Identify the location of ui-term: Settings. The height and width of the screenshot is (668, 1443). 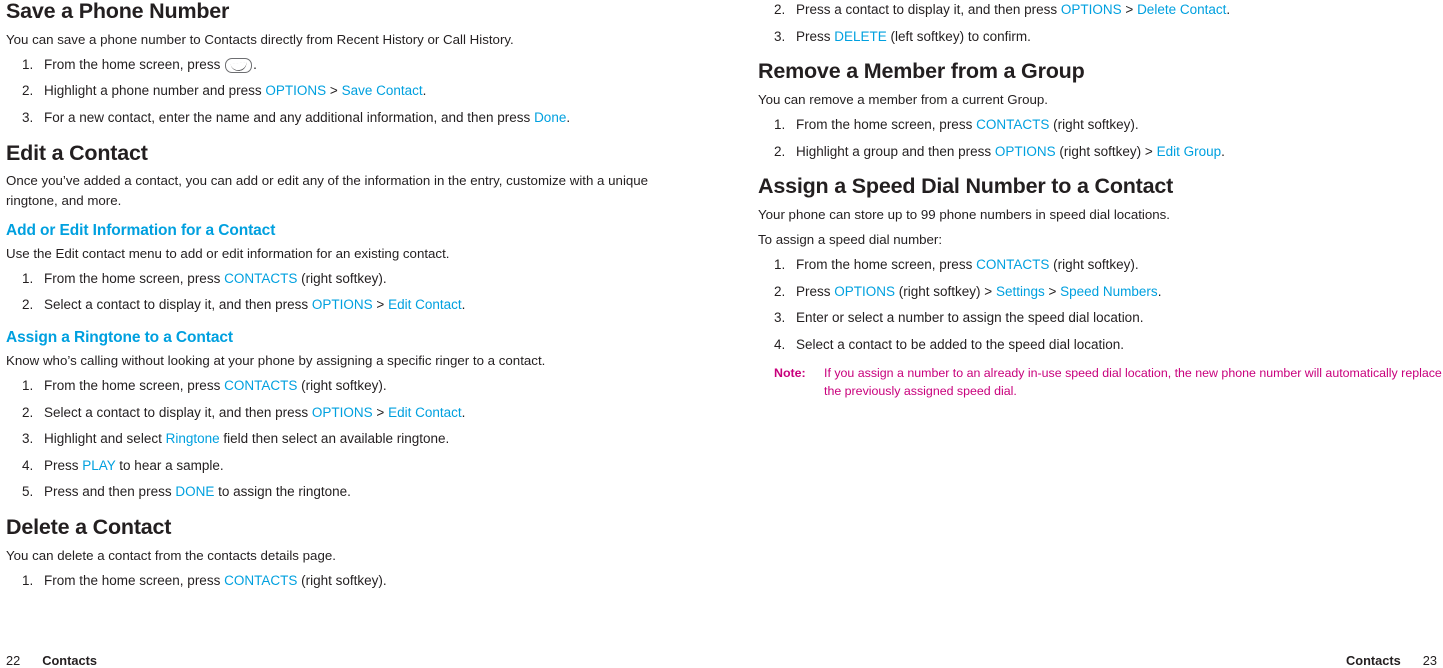
(1020, 291).